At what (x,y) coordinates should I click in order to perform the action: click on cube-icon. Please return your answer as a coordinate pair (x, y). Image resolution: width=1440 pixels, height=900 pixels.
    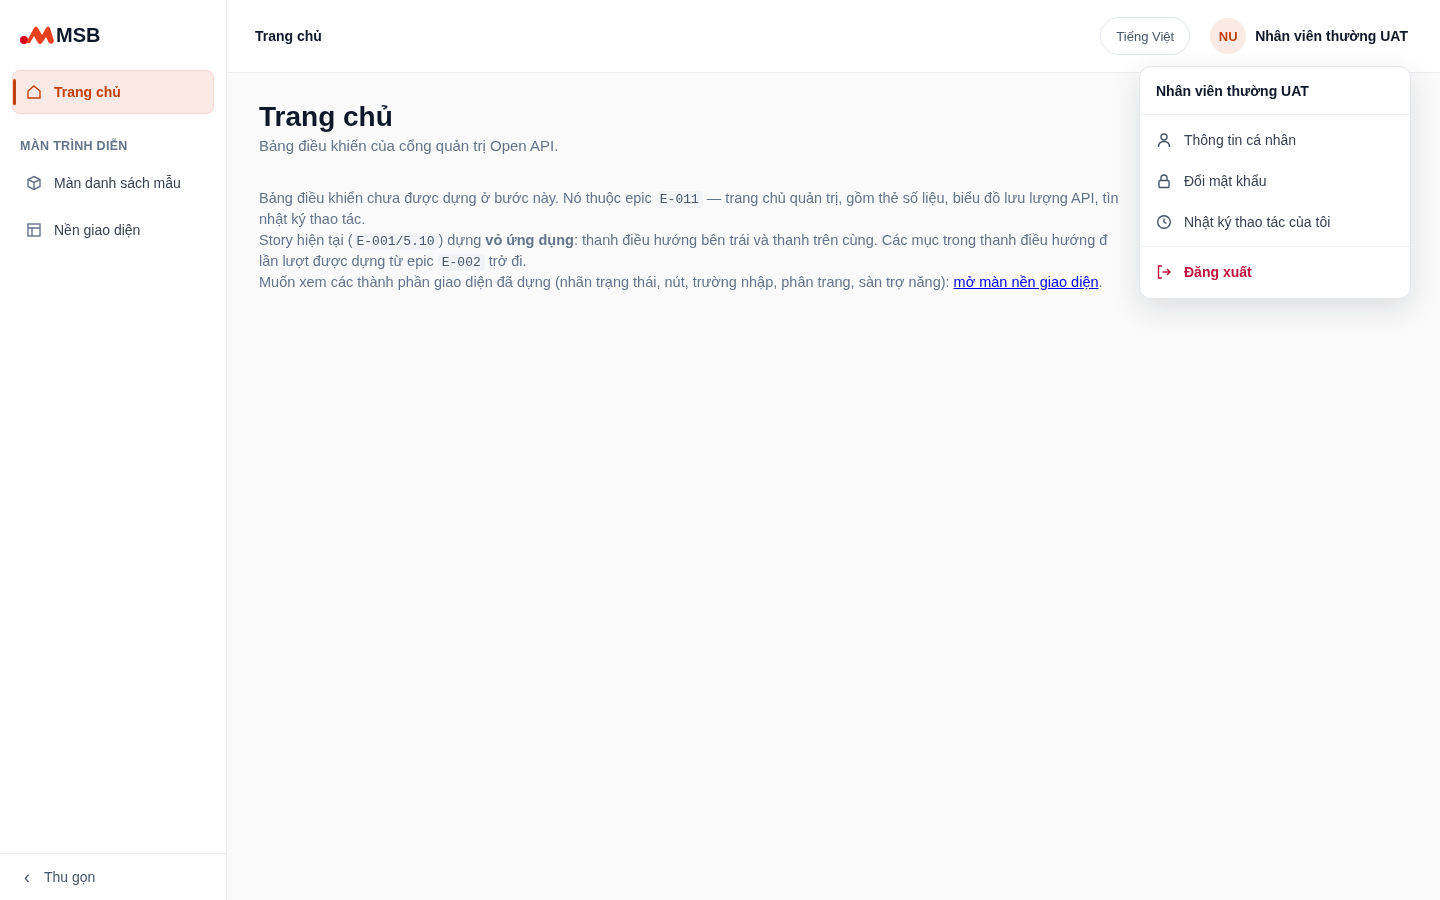
    Looking at the image, I should click on (34, 183).